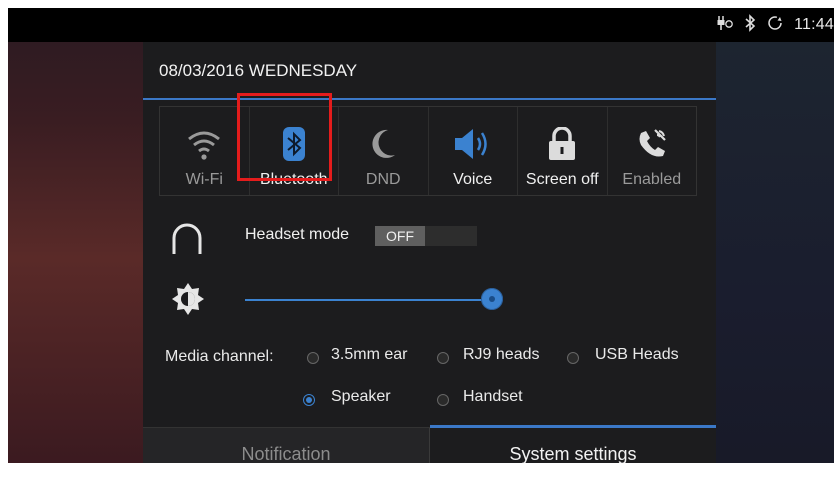 The image size is (834, 489). I want to click on toggle-wifi-label: Wi-Fi, so click(204, 179).